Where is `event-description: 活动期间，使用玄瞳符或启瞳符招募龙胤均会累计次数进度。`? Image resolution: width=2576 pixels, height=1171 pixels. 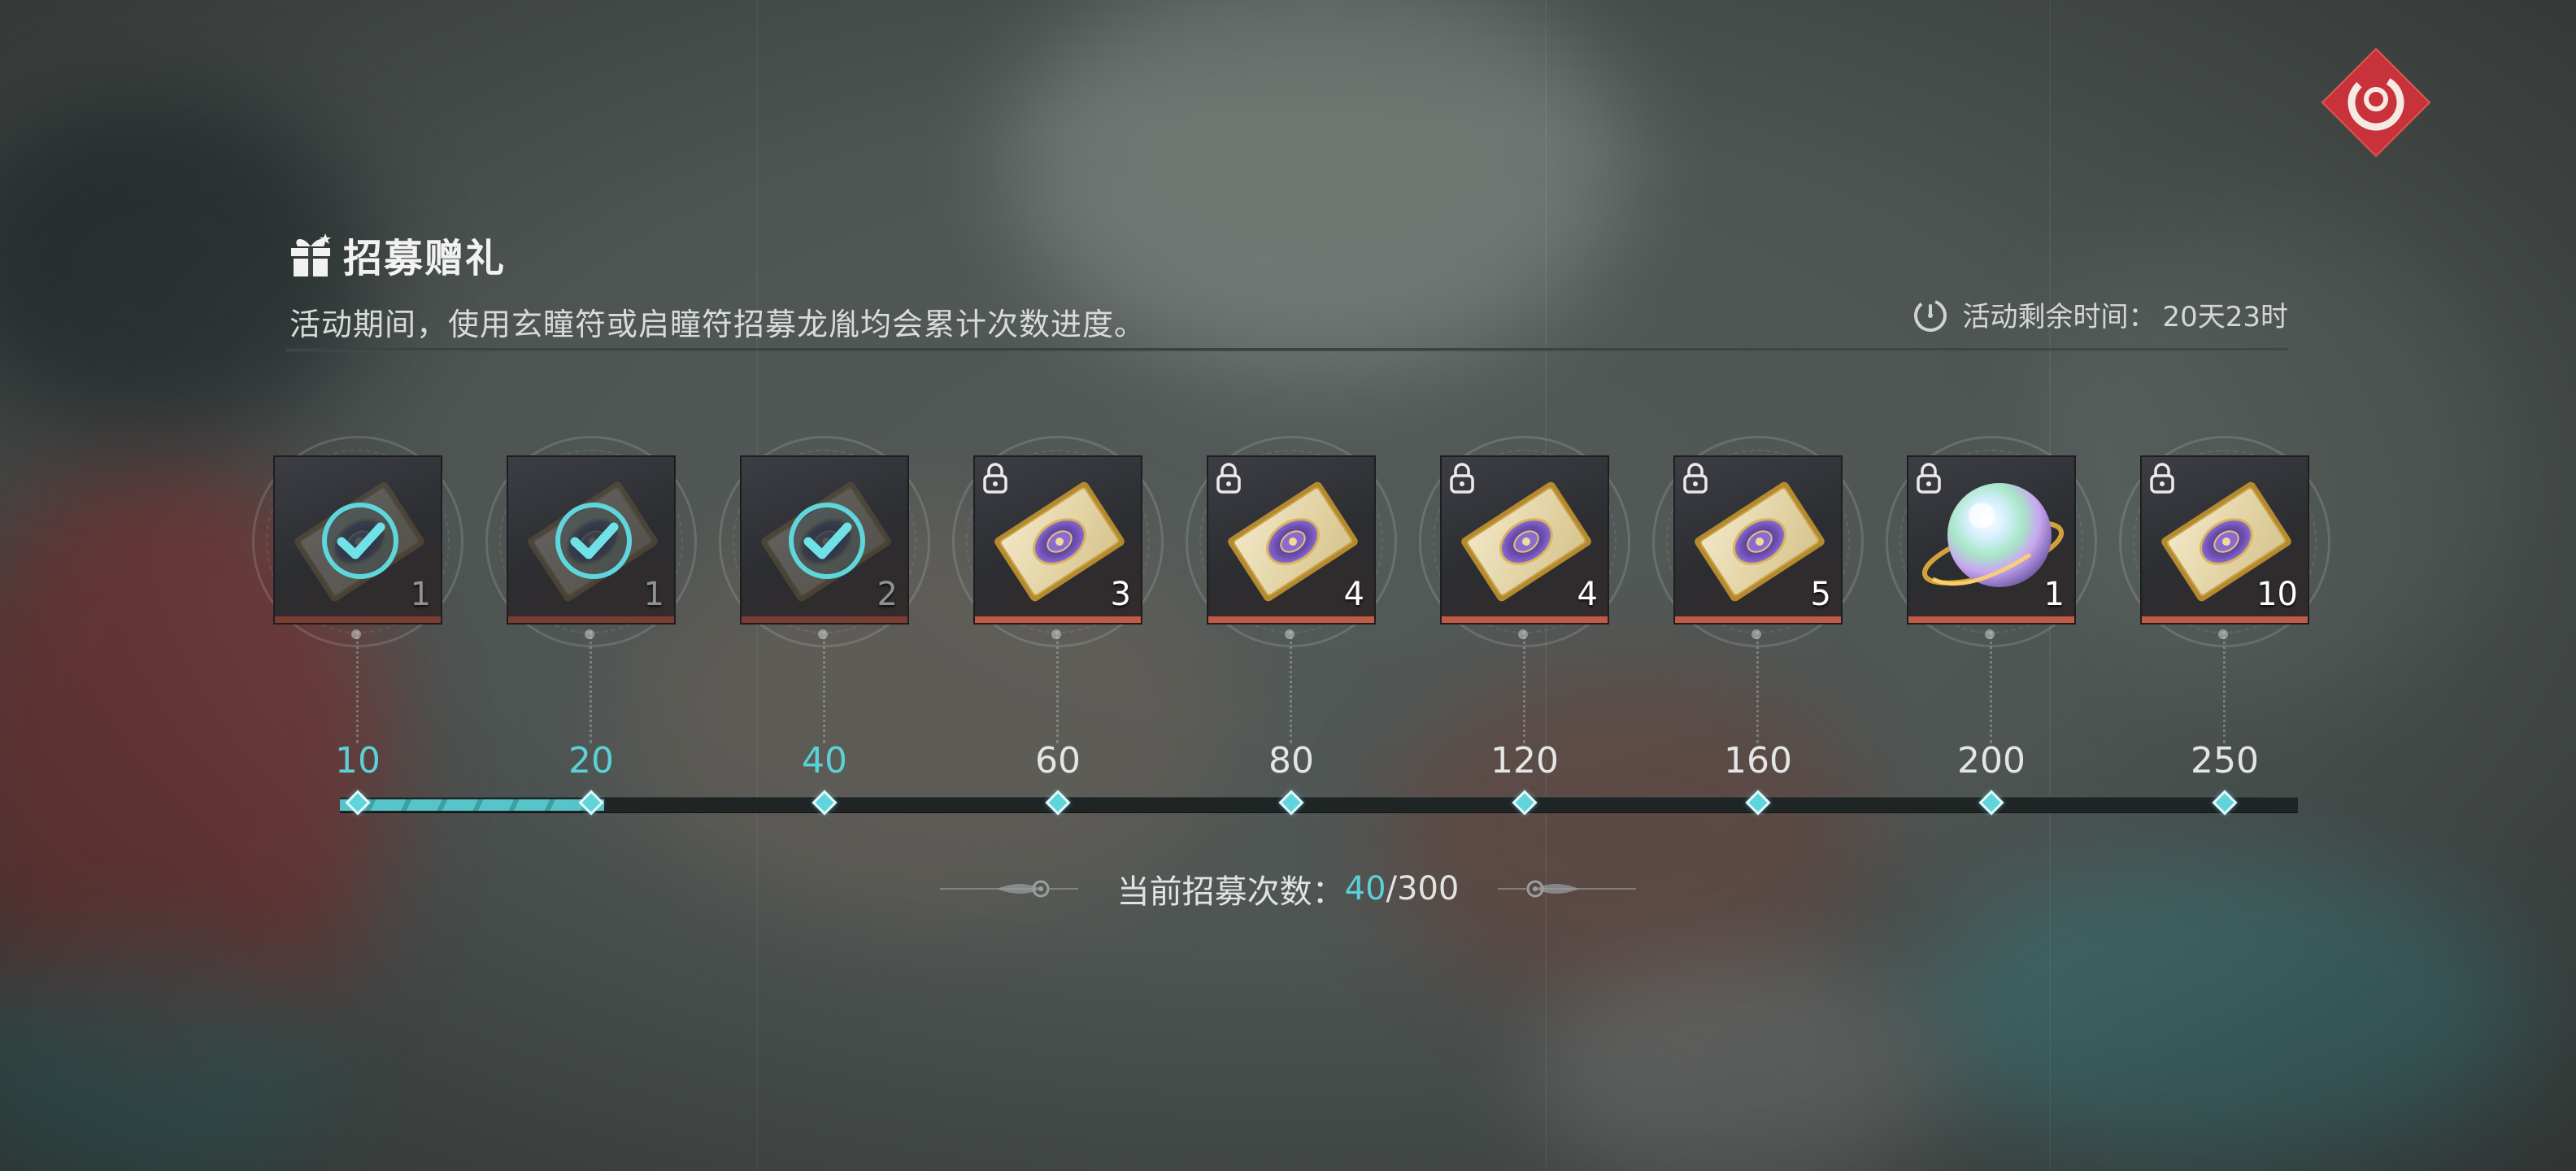 event-description: 活动期间，使用玄瞳符或启瞳符招募龙胤均会累计次数进度。 is located at coordinates (718, 324).